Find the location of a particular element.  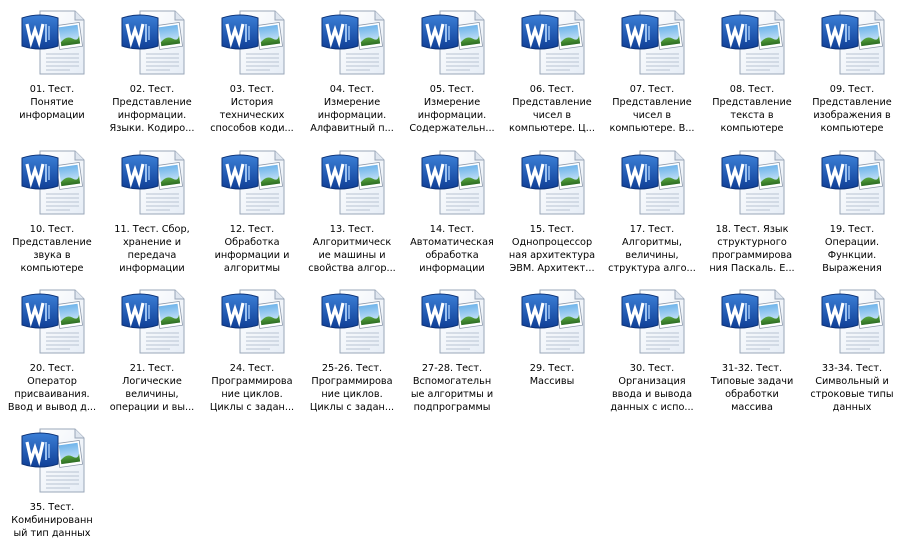

file-name: 19. Тест. Операции. Функции. Выражения is located at coordinates (852, 249).